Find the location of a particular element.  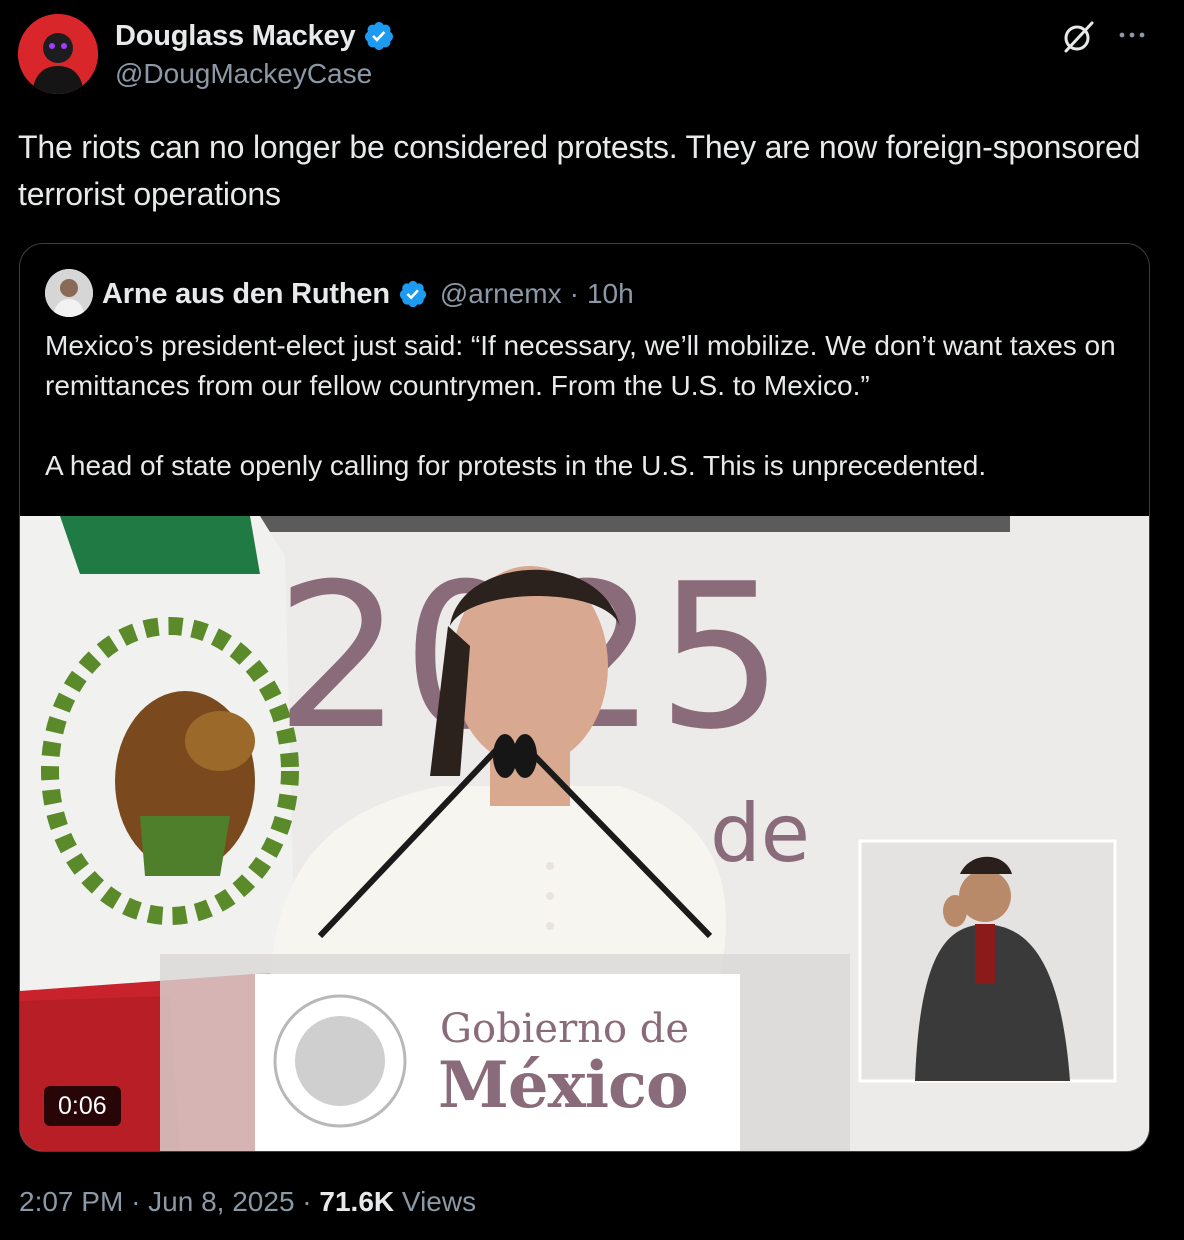

tweet-meta: 2:07 PM · Jun 8, 2025 · 71.6K Views is located at coordinates (247, 1202).